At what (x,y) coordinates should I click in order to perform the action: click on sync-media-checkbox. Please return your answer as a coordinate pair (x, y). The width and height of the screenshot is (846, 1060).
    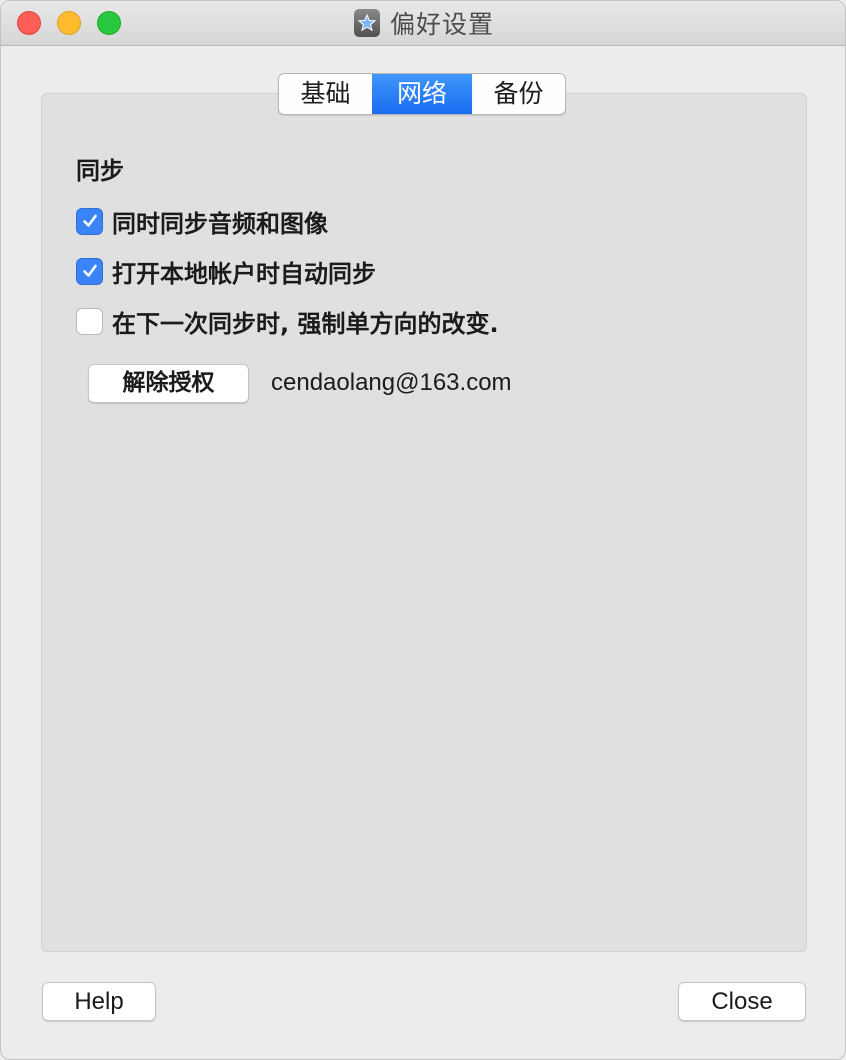
    Looking at the image, I should click on (89, 221).